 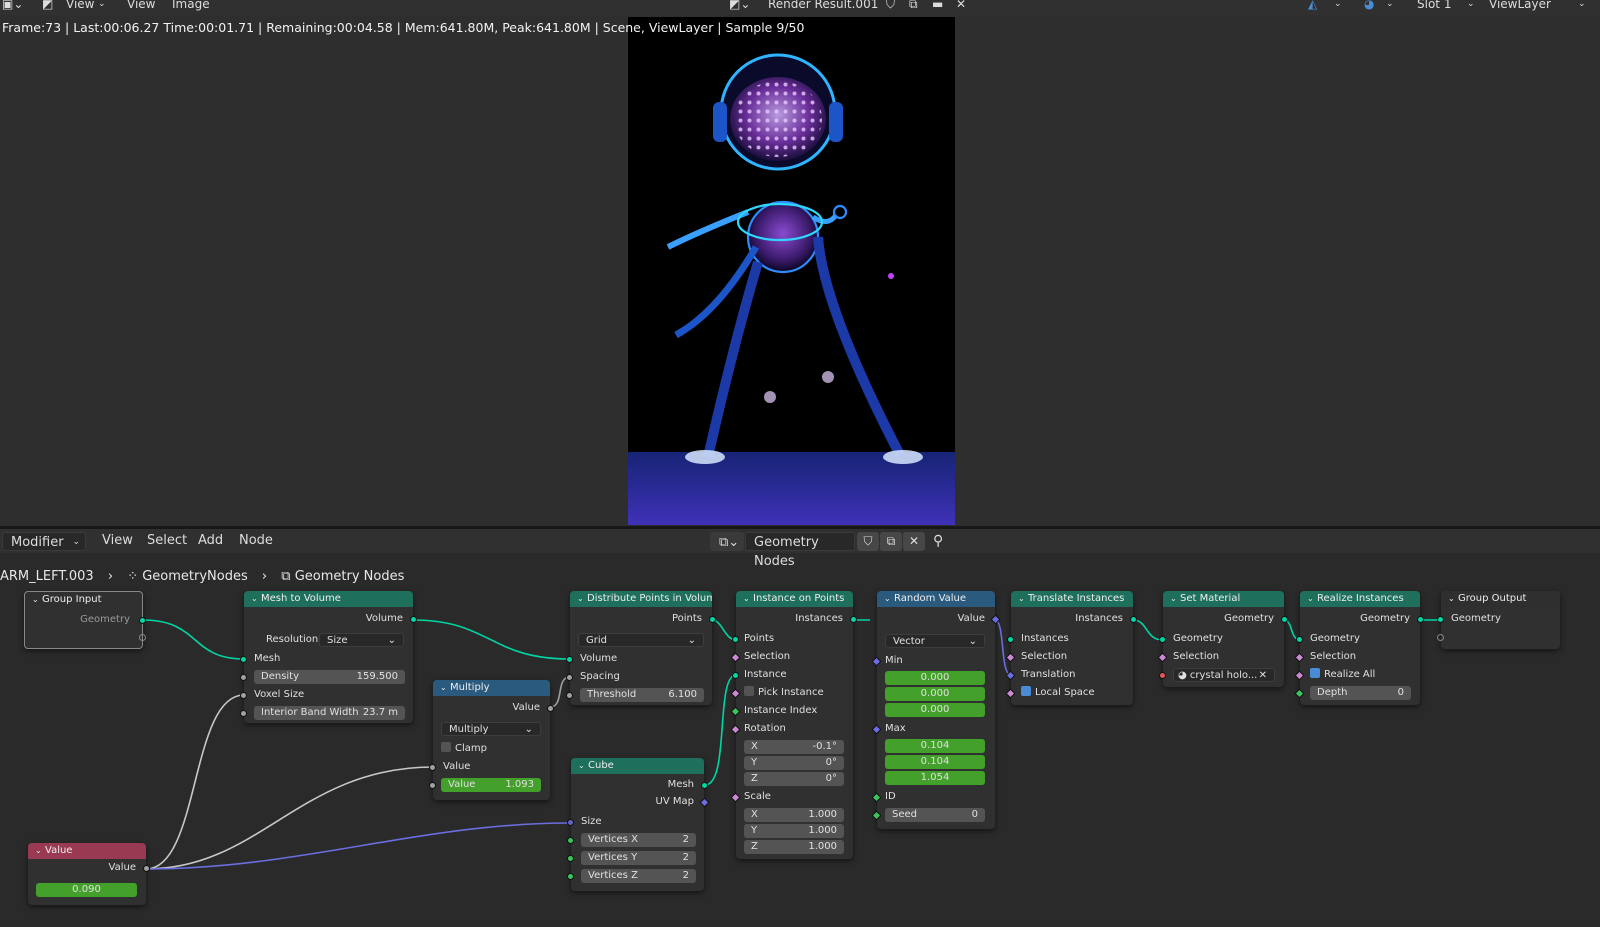 I want to click on viewlayer-select: ViewLayer, so click(x=1520, y=6).